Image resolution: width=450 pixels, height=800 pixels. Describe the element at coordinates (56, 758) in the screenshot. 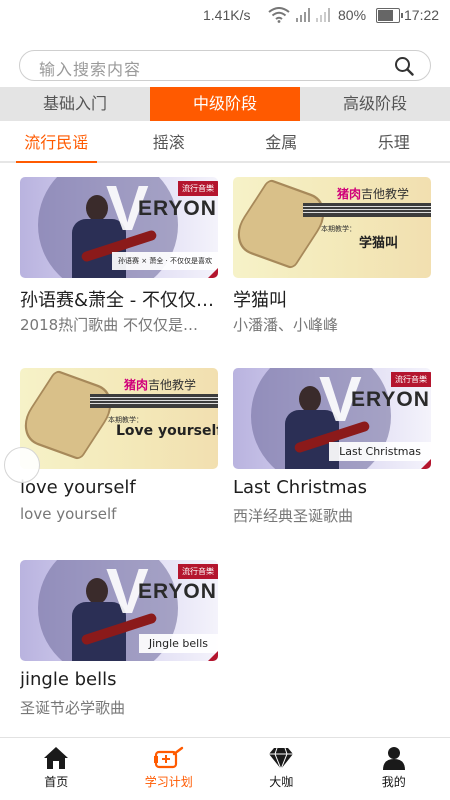

I see `home-icon` at that location.